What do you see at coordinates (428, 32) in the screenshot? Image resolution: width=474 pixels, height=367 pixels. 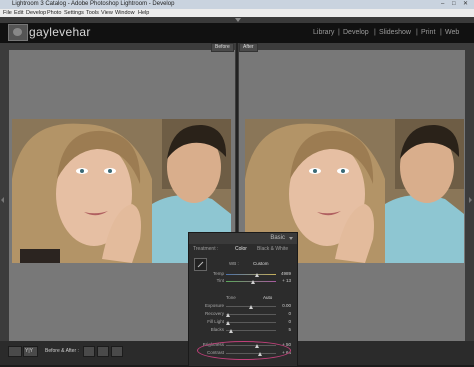 I see `module-print: Print` at bounding box center [428, 32].